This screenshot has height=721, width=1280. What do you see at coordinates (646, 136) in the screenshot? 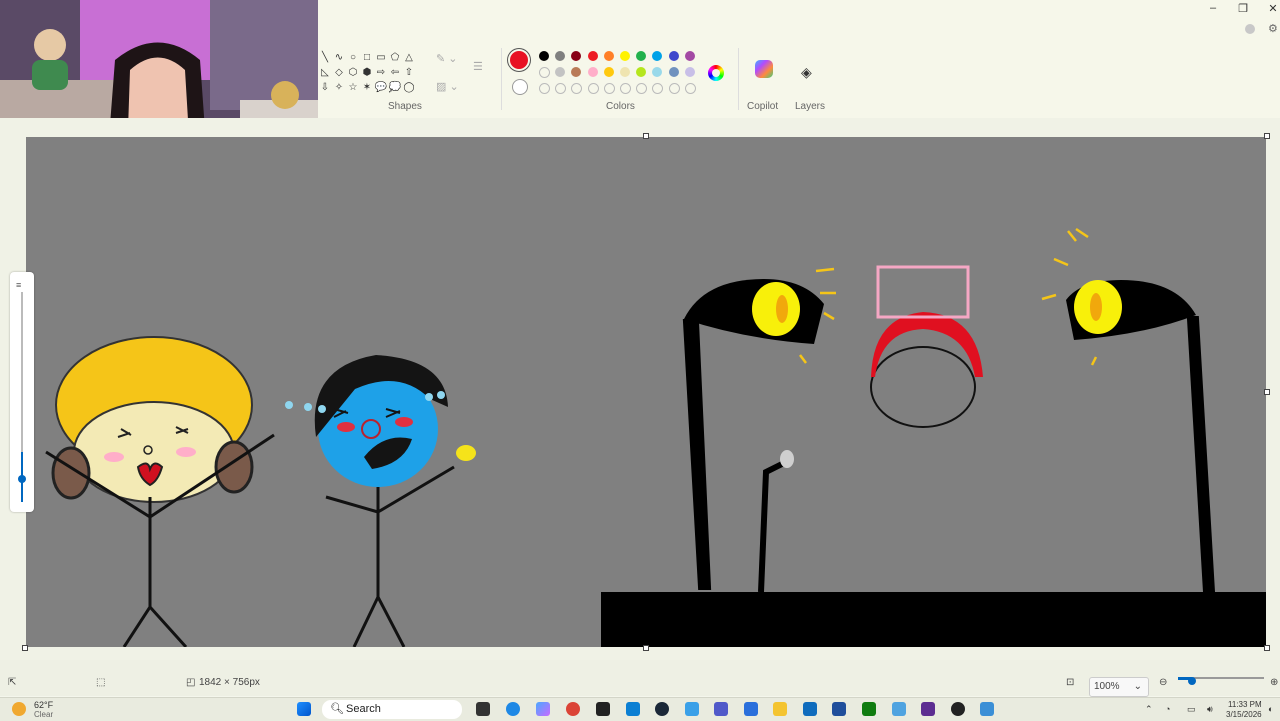
I see `resize-handle-top` at bounding box center [646, 136].